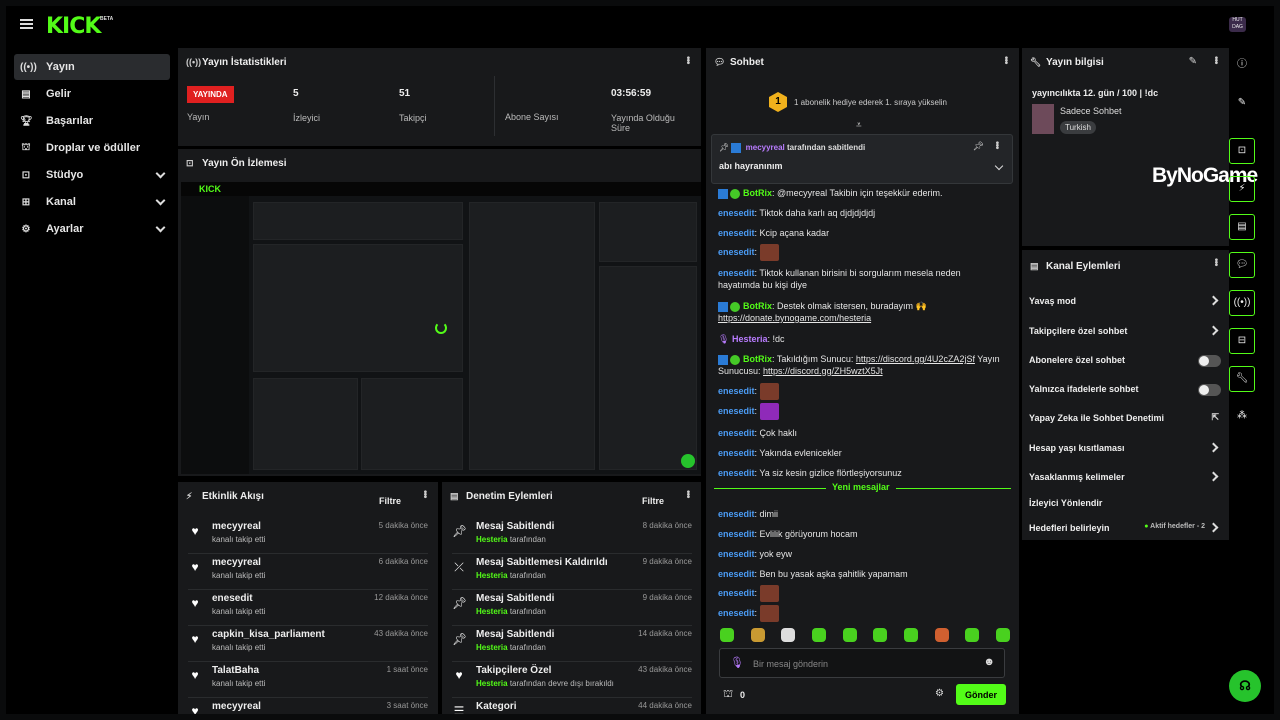  What do you see at coordinates (1125, 503) in the screenshot?
I see `host-row: İzleyici Yönlendir` at bounding box center [1125, 503].